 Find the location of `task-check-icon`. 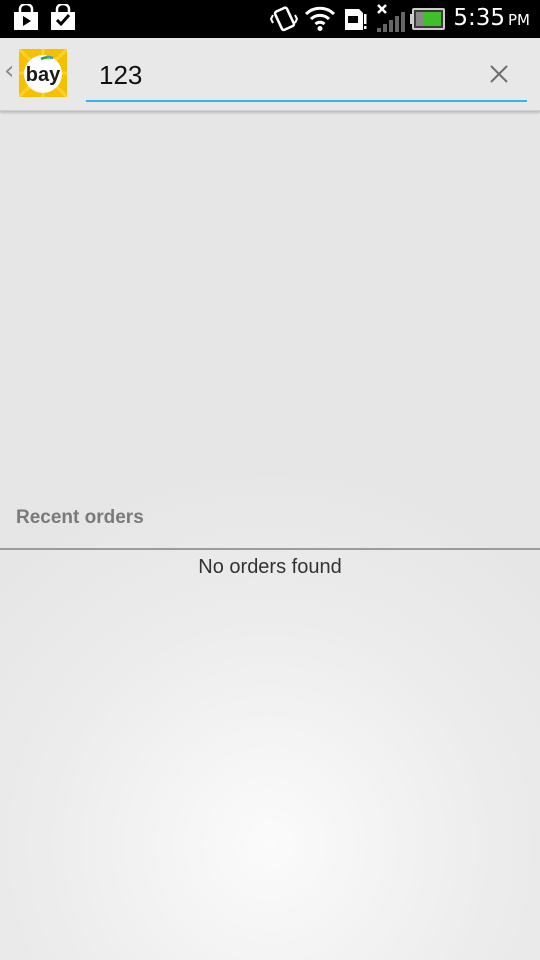

task-check-icon is located at coordinates (63, 19).